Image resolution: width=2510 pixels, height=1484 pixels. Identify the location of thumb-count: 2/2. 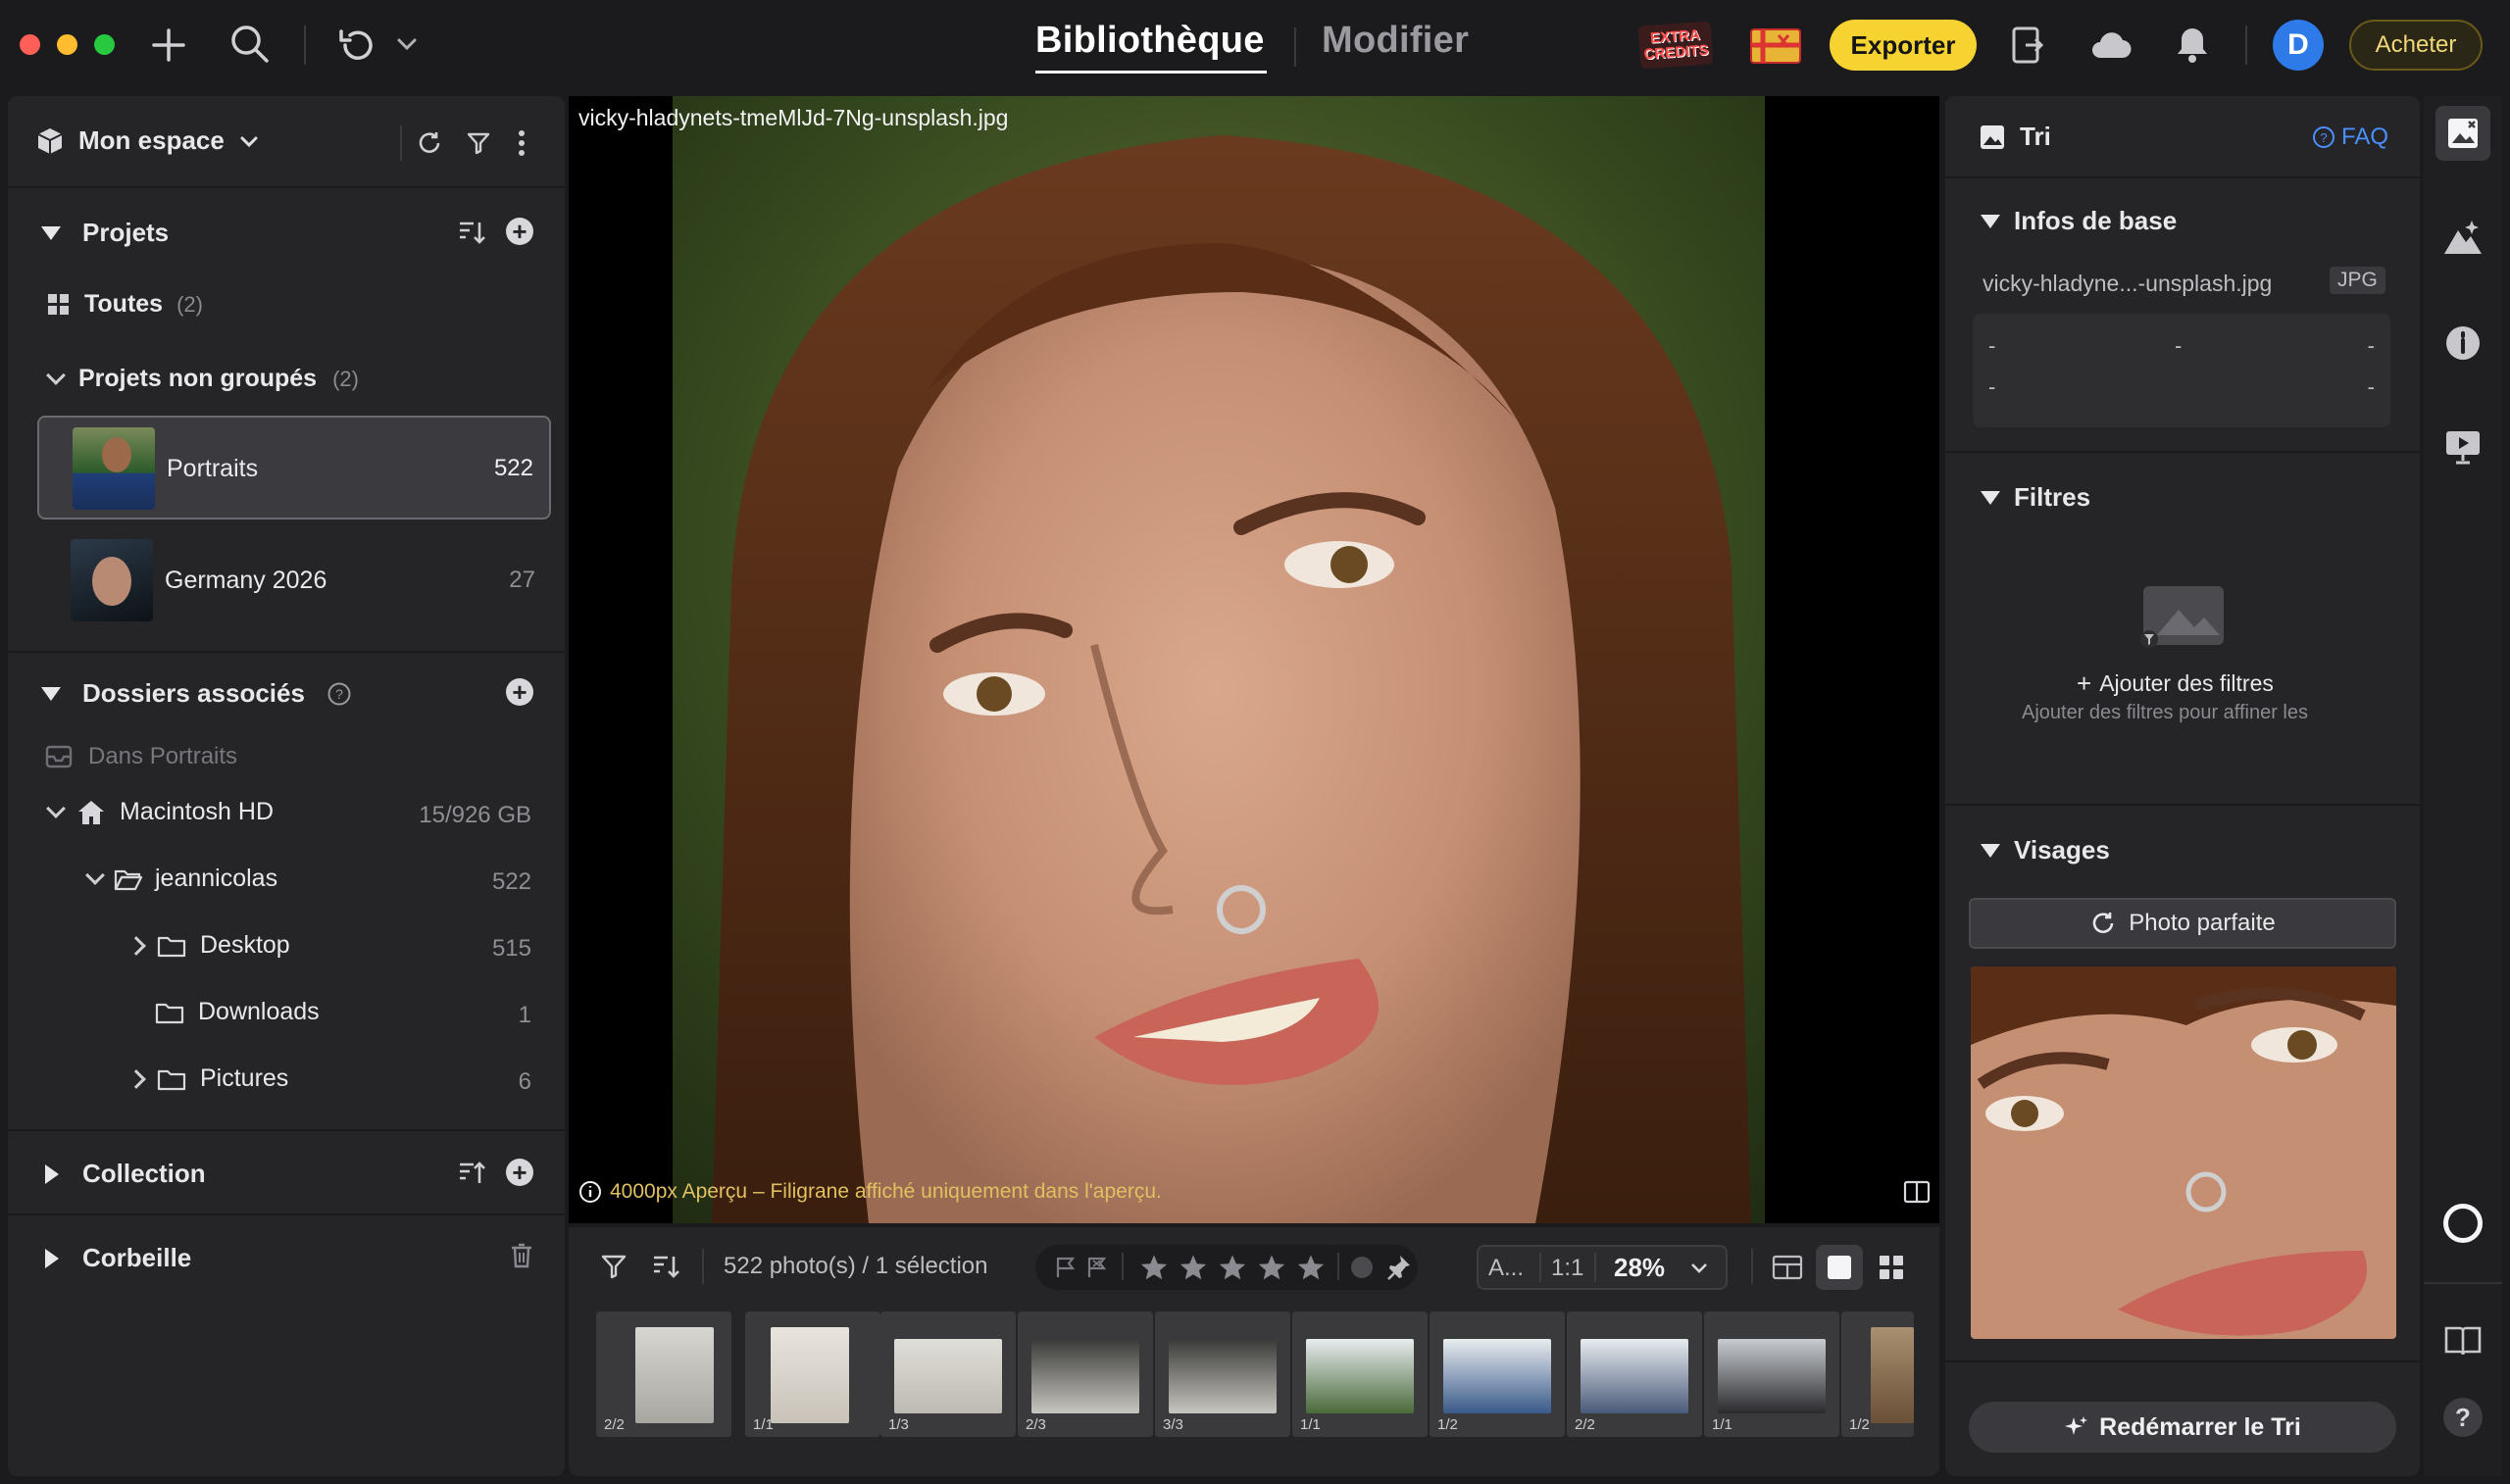
(1585, 1424).